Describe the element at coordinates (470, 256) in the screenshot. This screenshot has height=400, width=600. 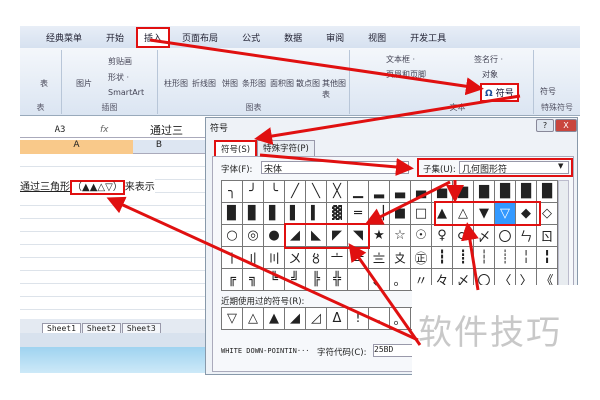
I see `arrow-to-triangles` at that location.